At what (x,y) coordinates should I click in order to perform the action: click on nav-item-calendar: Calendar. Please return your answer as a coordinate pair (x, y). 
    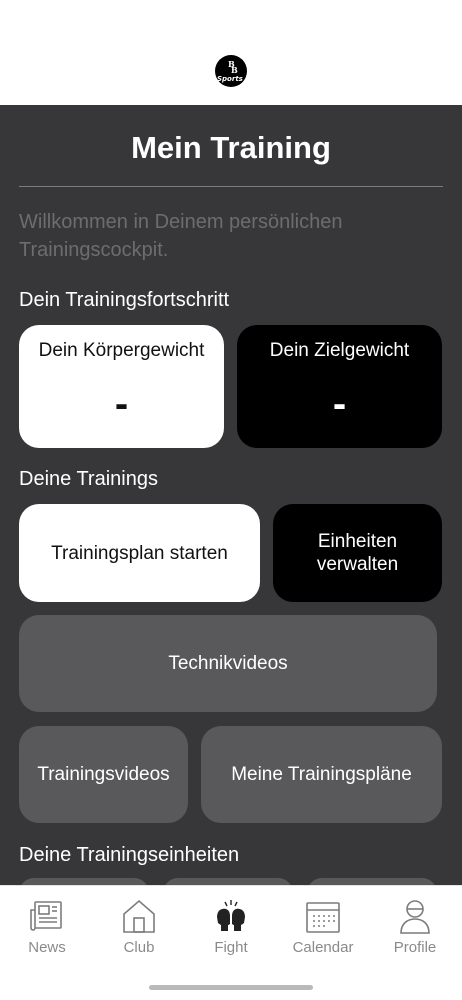
    Looking at the image, I should click on (323, 927).